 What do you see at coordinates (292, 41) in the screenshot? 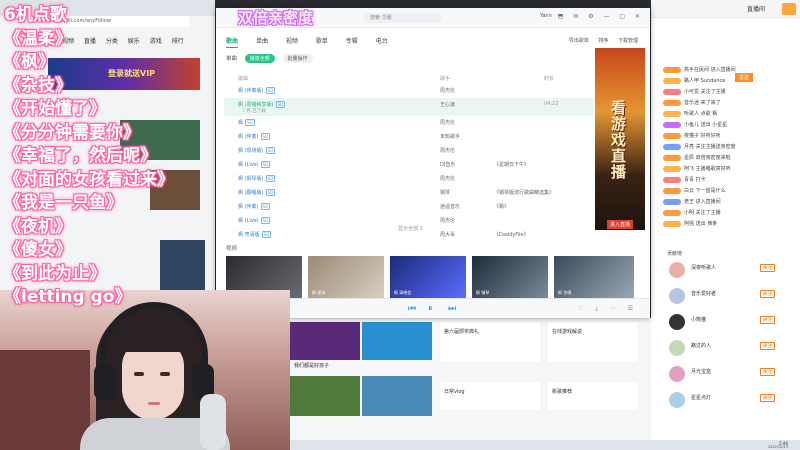
I see `tab-video: 视频` at bounding box center [292, 41].